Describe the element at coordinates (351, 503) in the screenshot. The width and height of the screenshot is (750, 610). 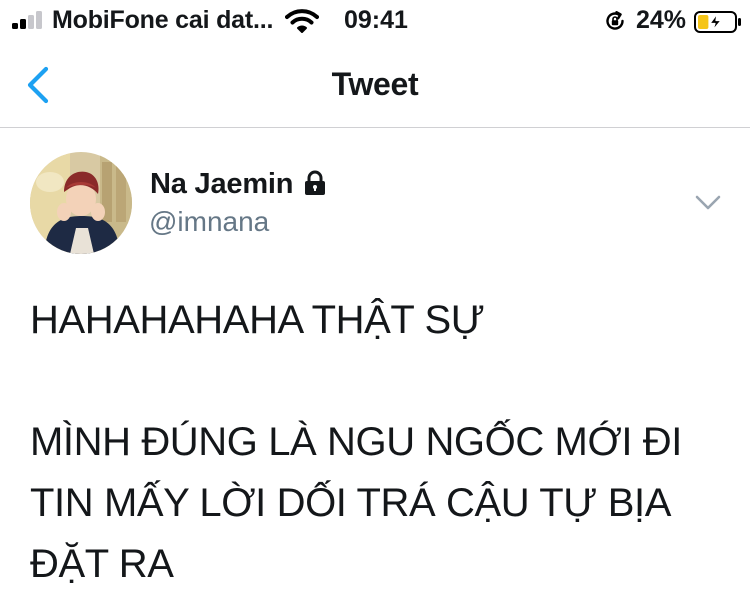
I see `tweet-line: TIN MẤY LỜI DỐI TRÁ CẬU TỰ BỊA` at that location.